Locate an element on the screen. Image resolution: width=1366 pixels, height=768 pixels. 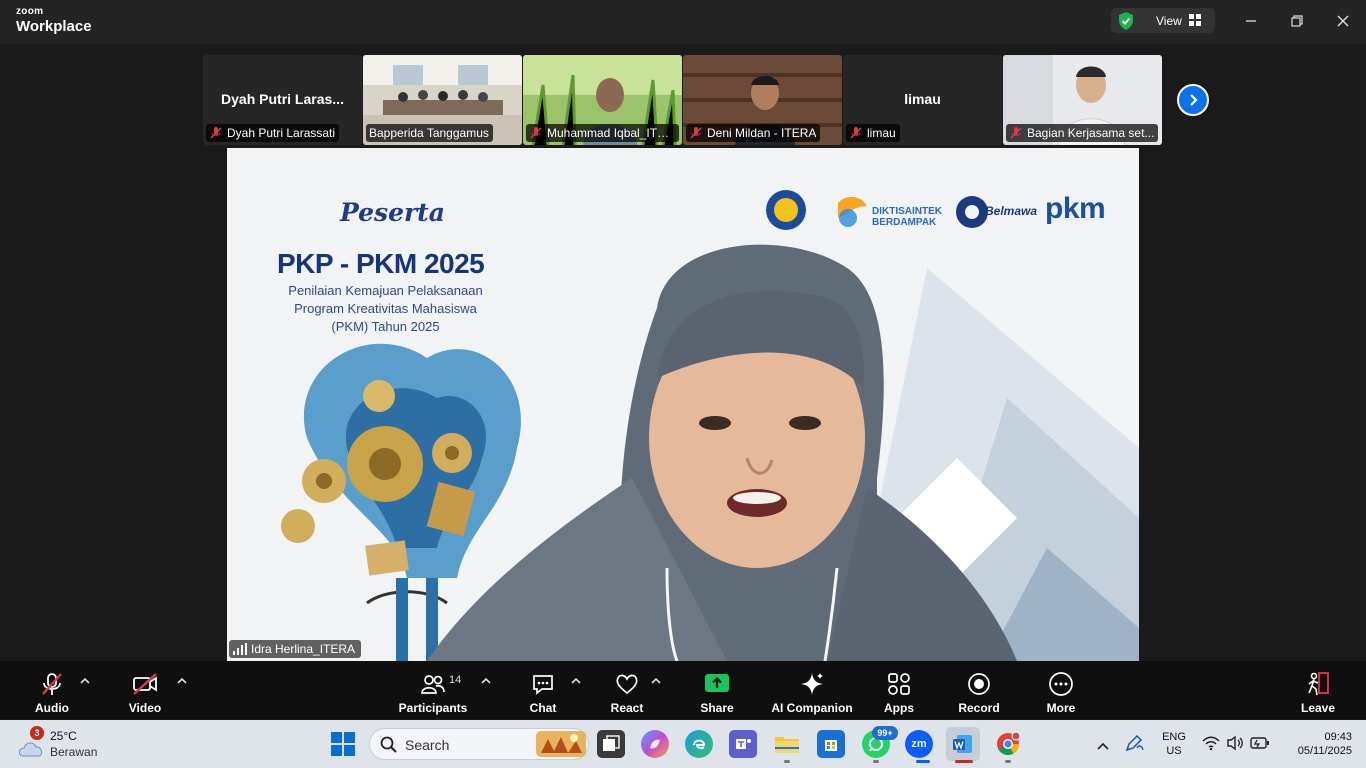
grid-view-icon is located at coordinates (1195, 20).